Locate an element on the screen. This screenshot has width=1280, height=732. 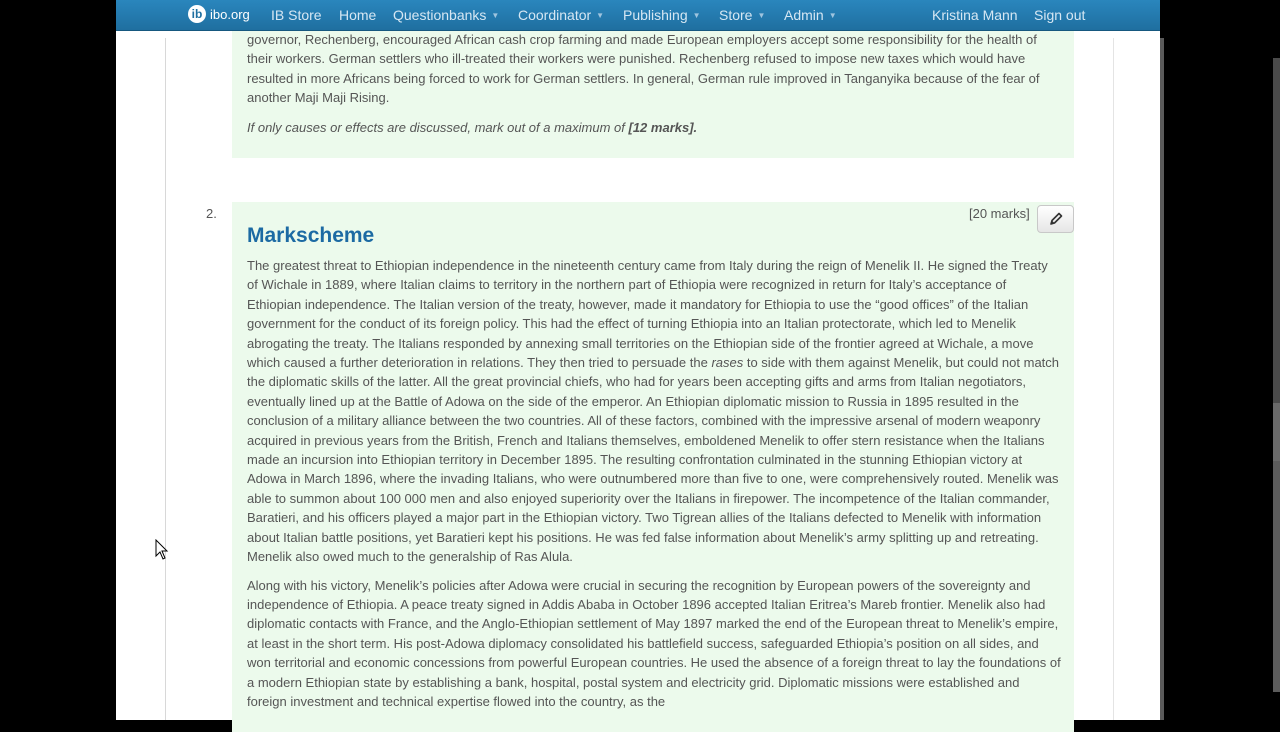
scrollbar-thumb is located at coordinates (1276, 576).